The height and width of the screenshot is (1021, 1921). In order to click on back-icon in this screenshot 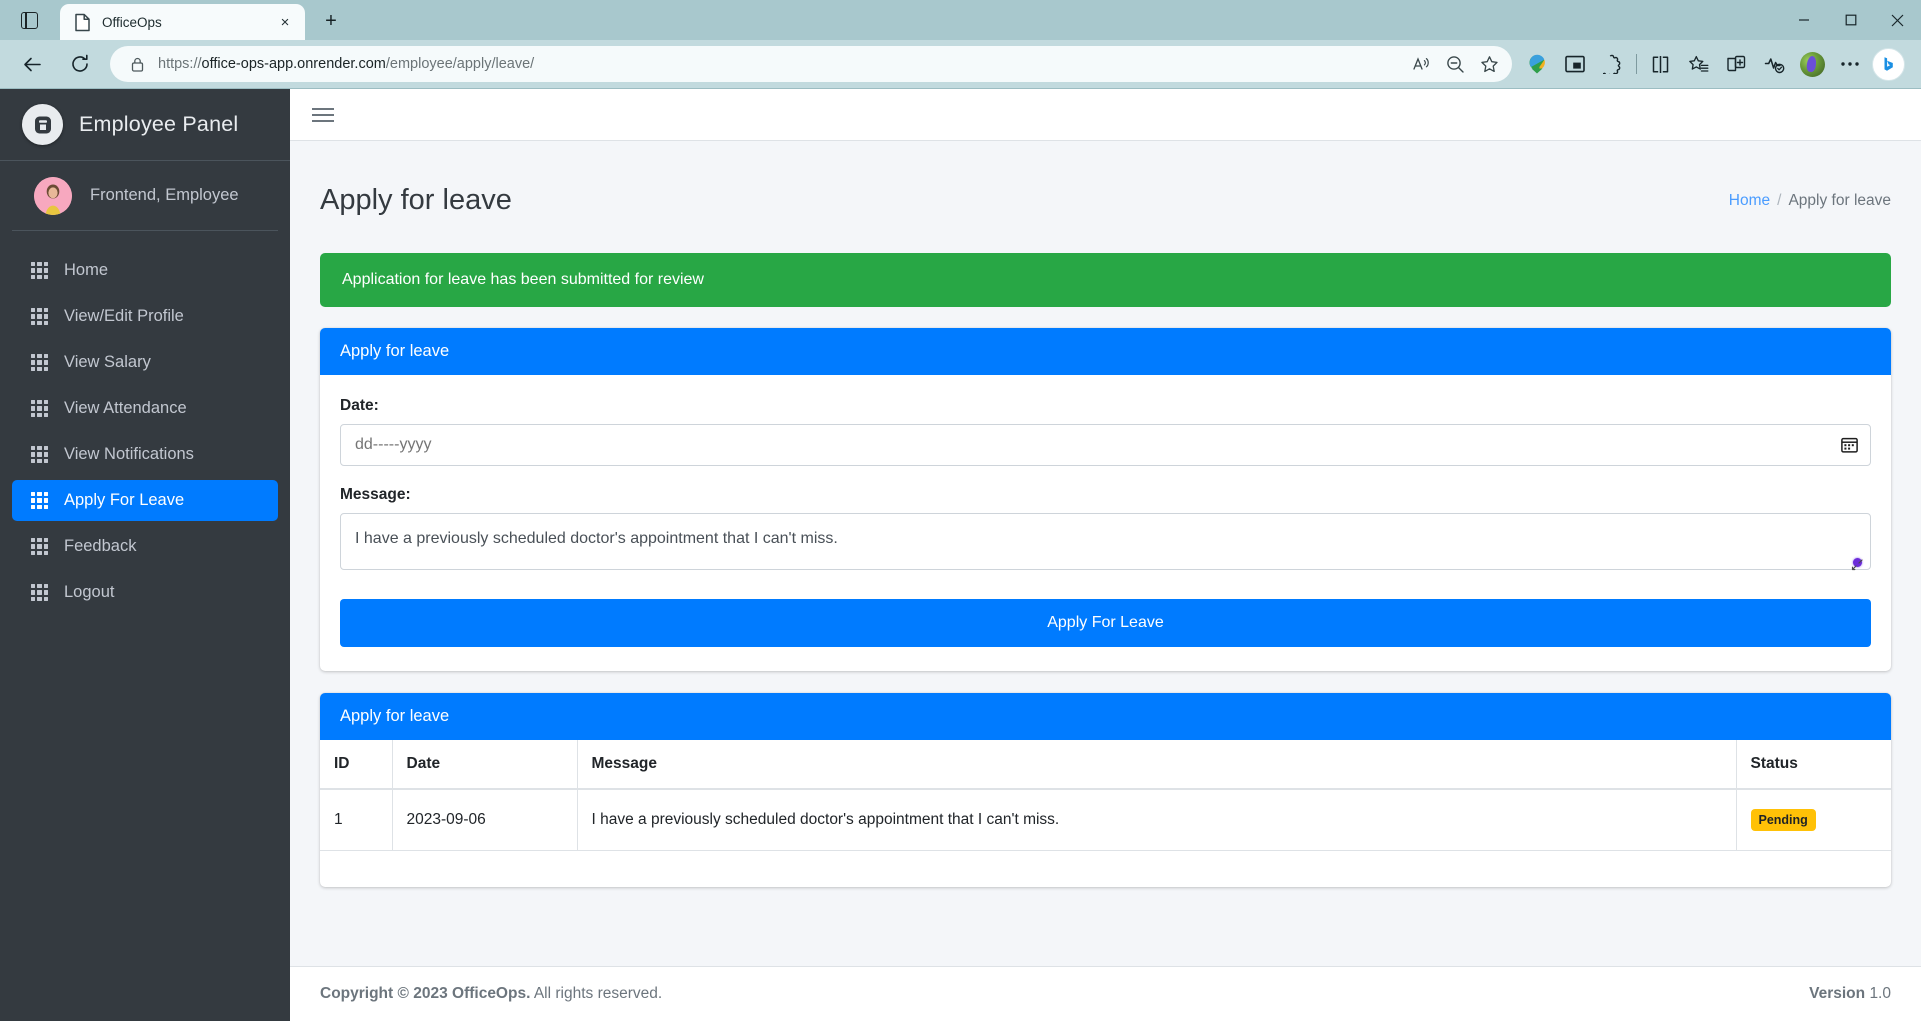, I will do `click(32, 64)`.